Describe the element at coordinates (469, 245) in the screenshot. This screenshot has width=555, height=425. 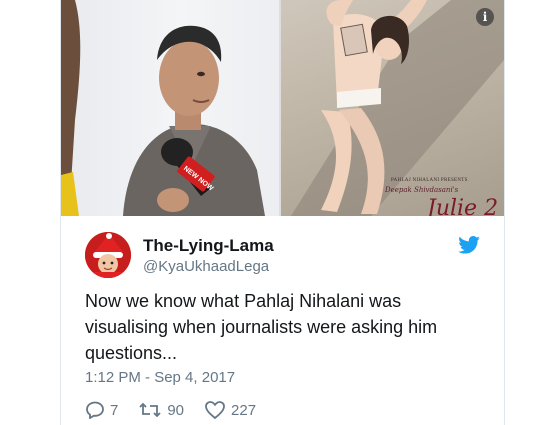
I see `twitter-bird-icon` at that location.